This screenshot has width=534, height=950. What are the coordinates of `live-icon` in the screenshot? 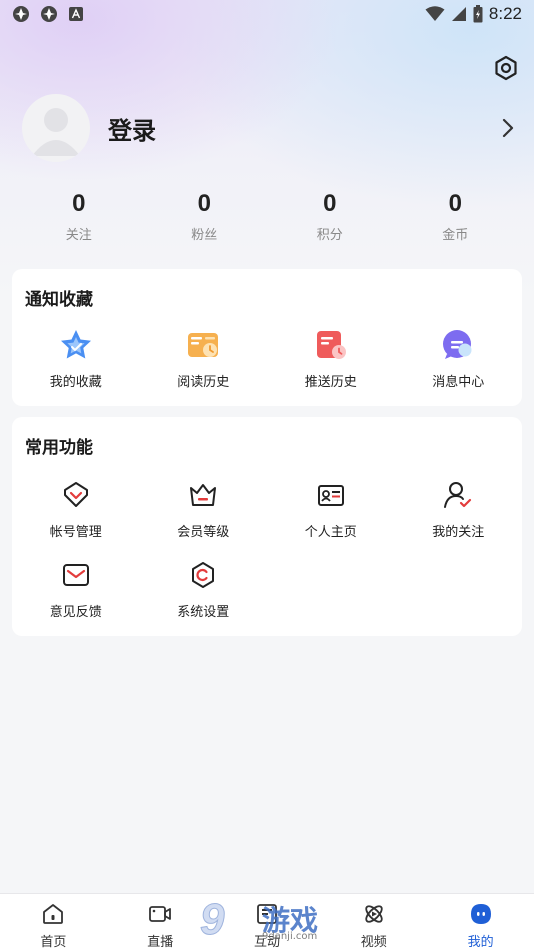 It's located at (160, 914).